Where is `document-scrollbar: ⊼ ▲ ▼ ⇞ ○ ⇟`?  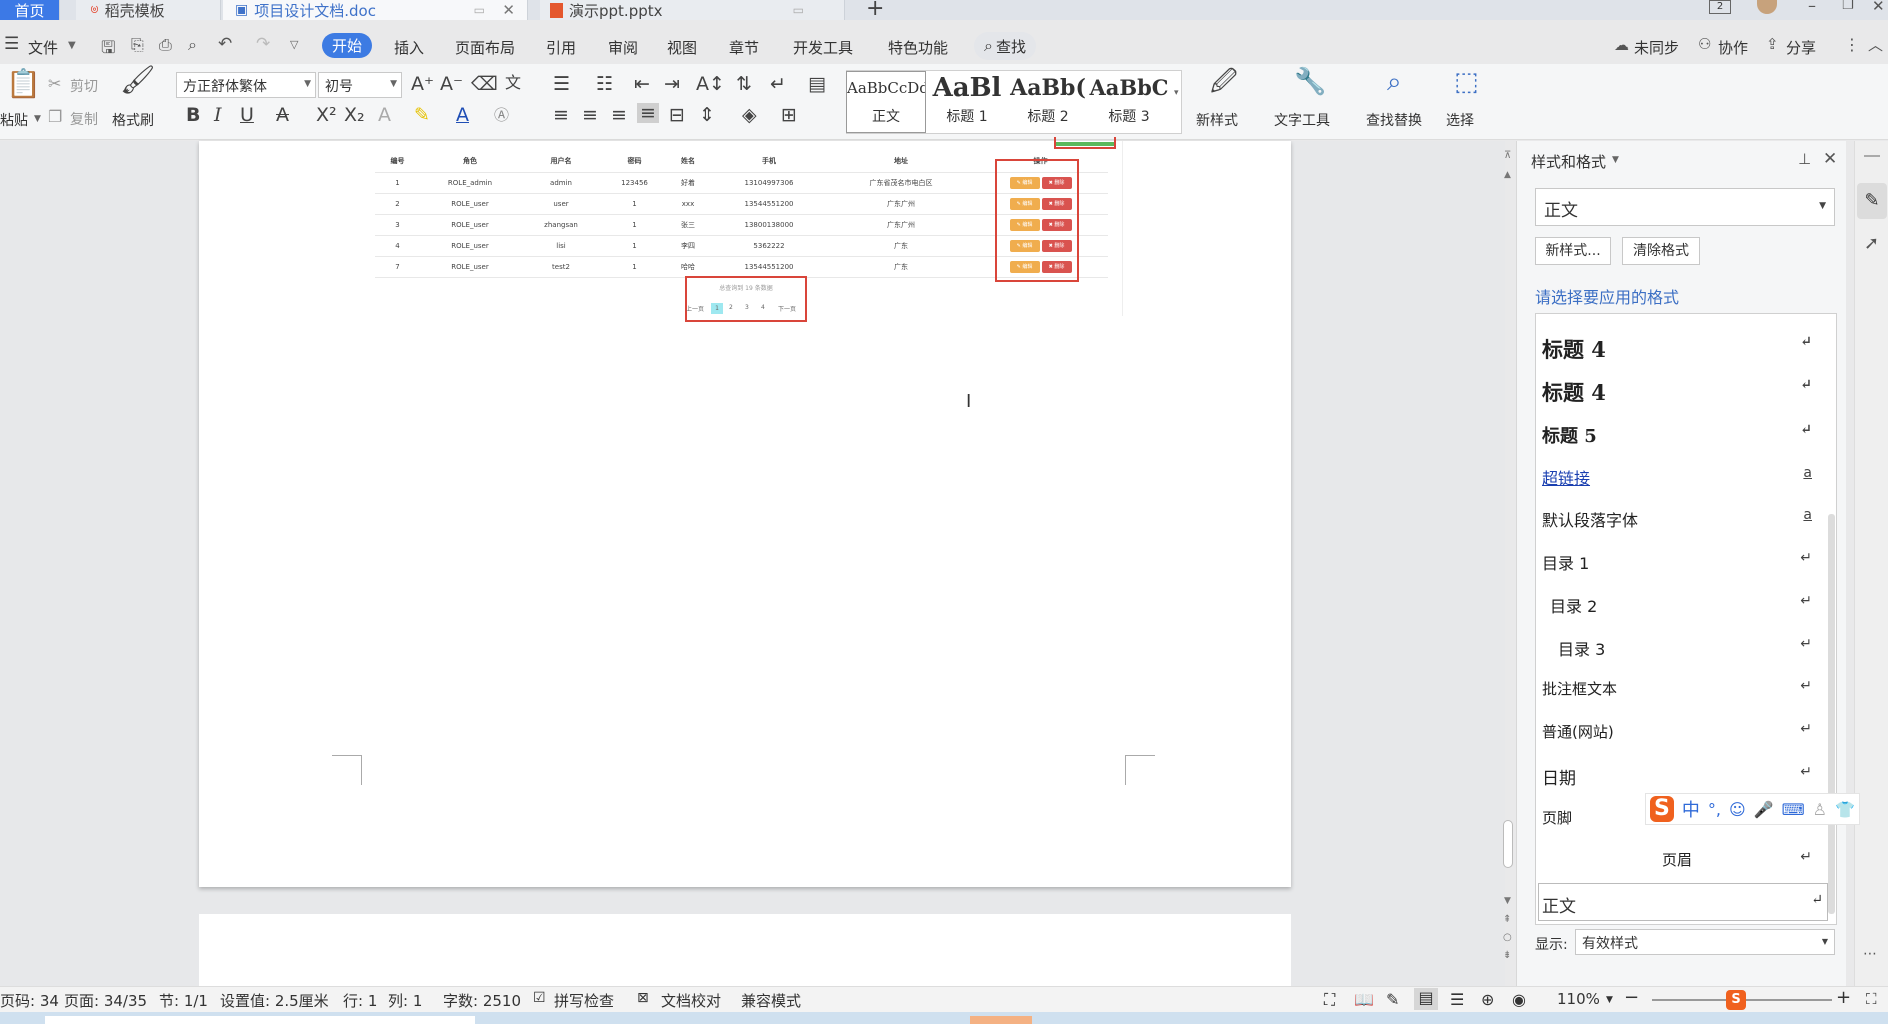 document-scrollbar: ⊼ ▲ ▼ ⇞ ○ ⇟ is located at coordinates (1508, 565).